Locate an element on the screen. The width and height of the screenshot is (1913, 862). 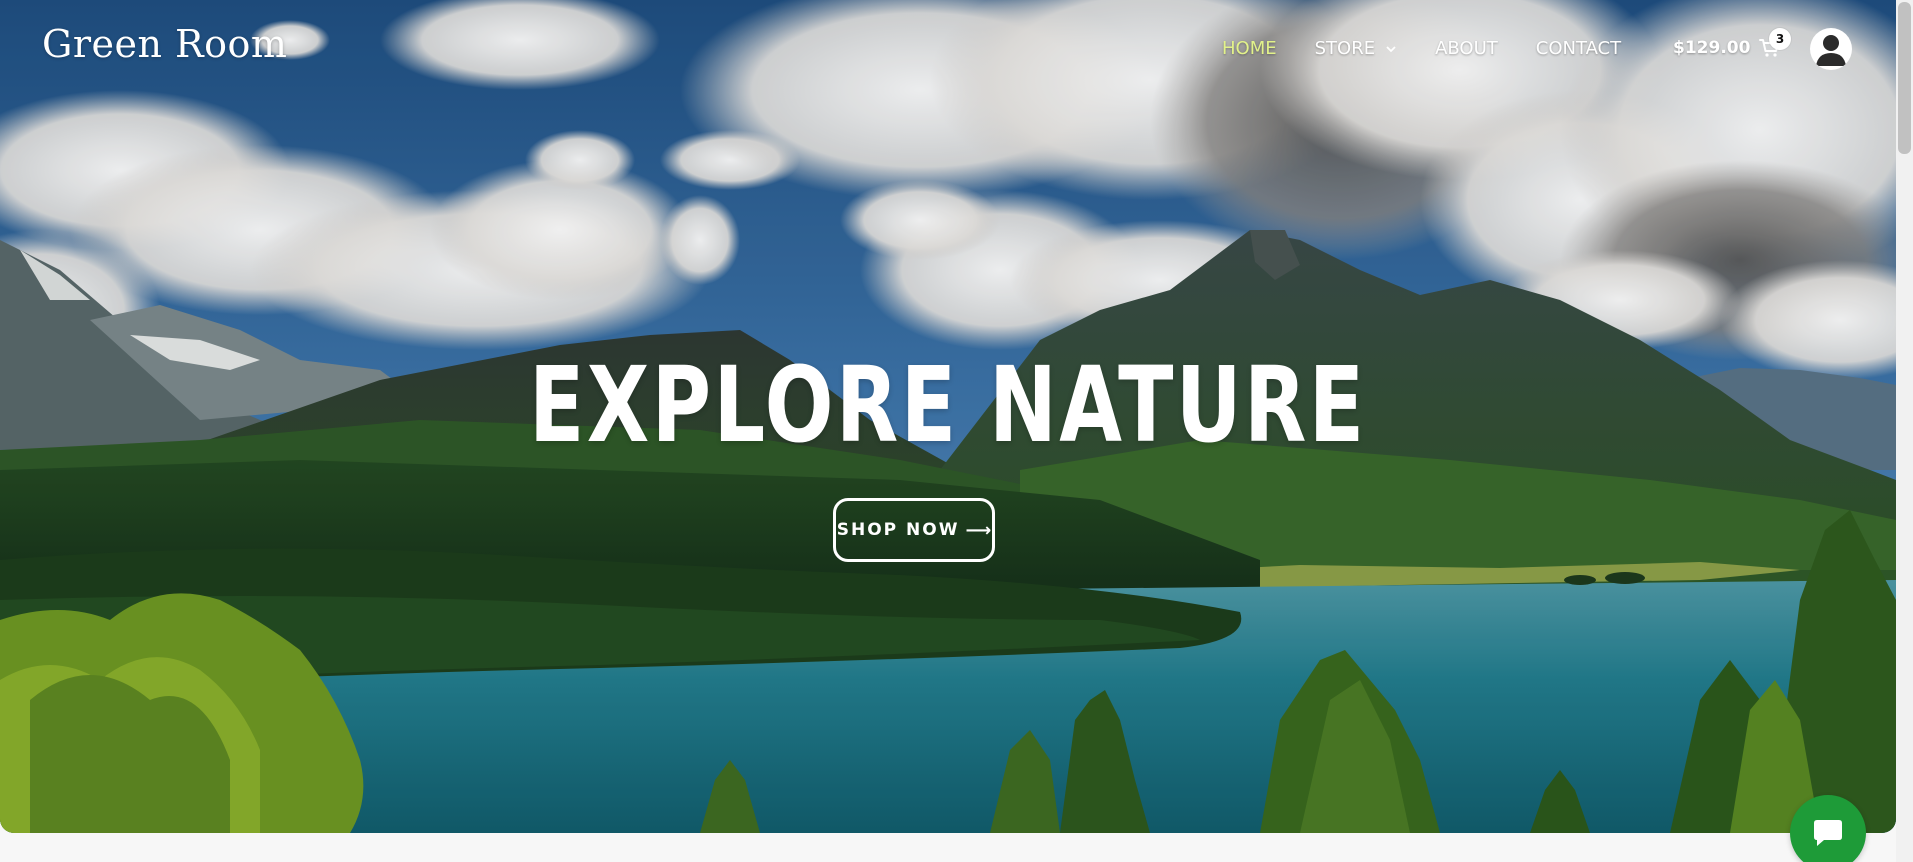
nav-item-store: STORE is located at coordinates (1356, 48).